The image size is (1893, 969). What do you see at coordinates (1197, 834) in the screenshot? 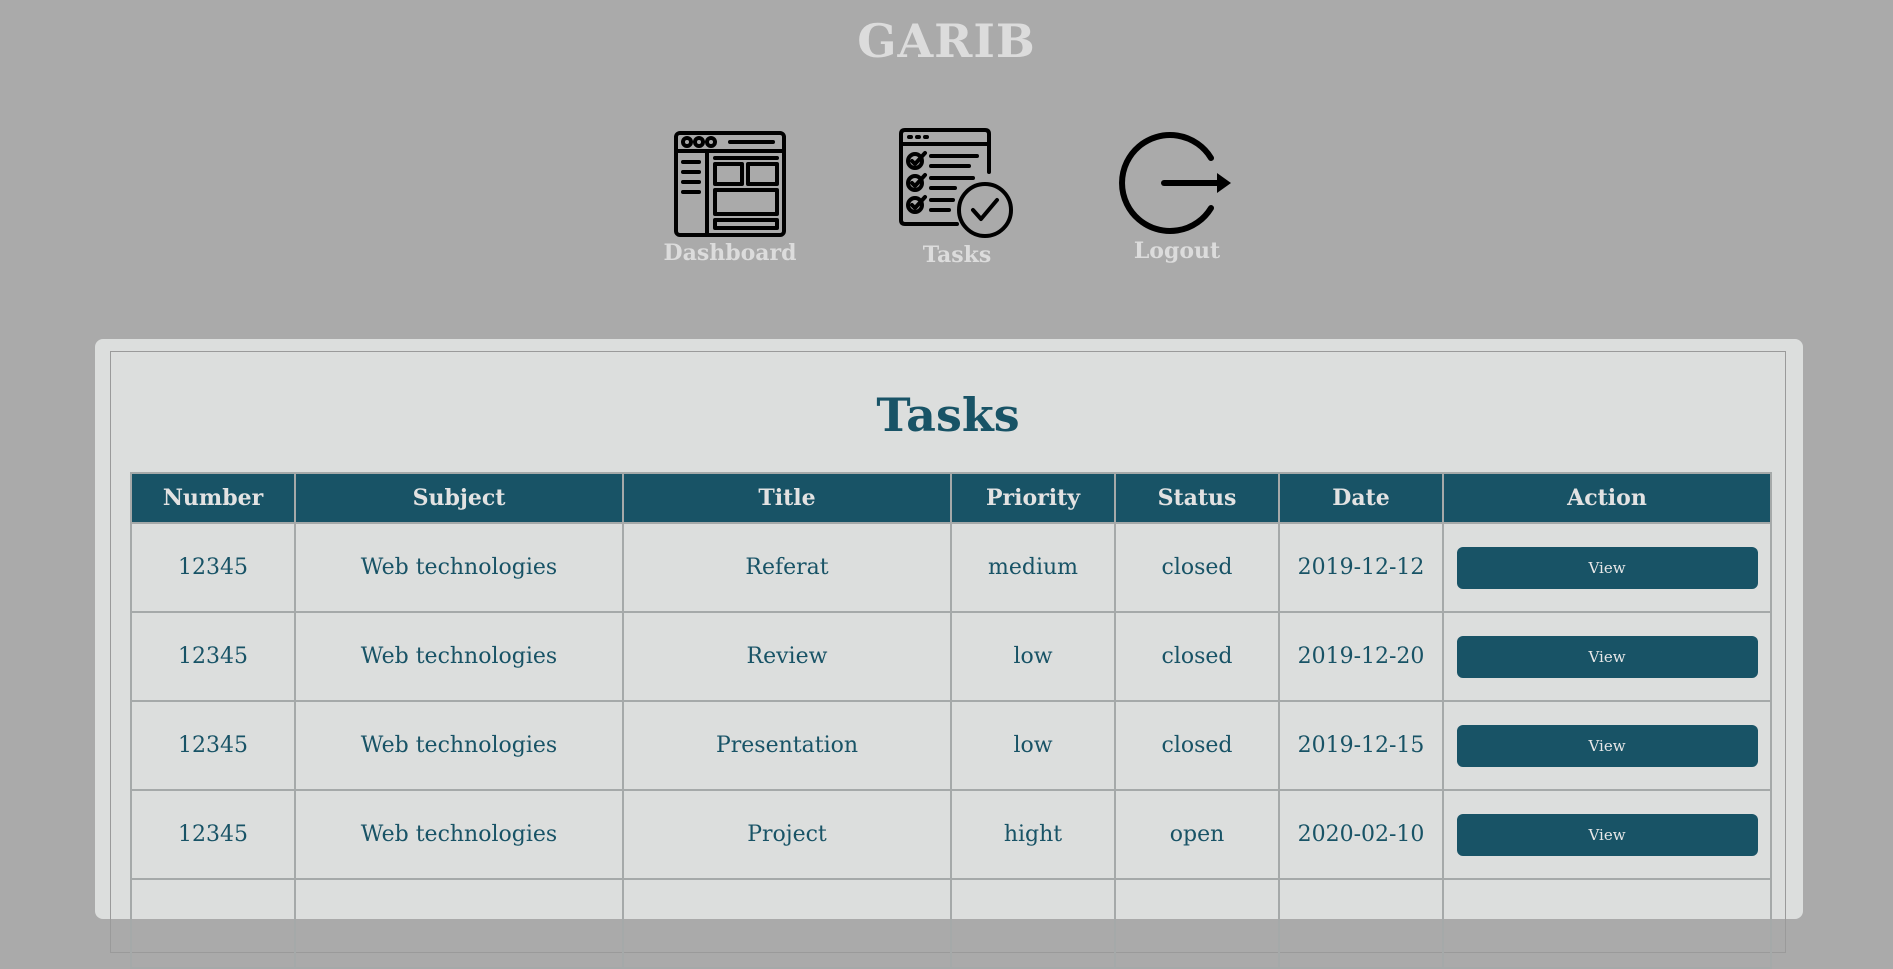
I see `cell-status: open` at bounding box center [1197, 834].